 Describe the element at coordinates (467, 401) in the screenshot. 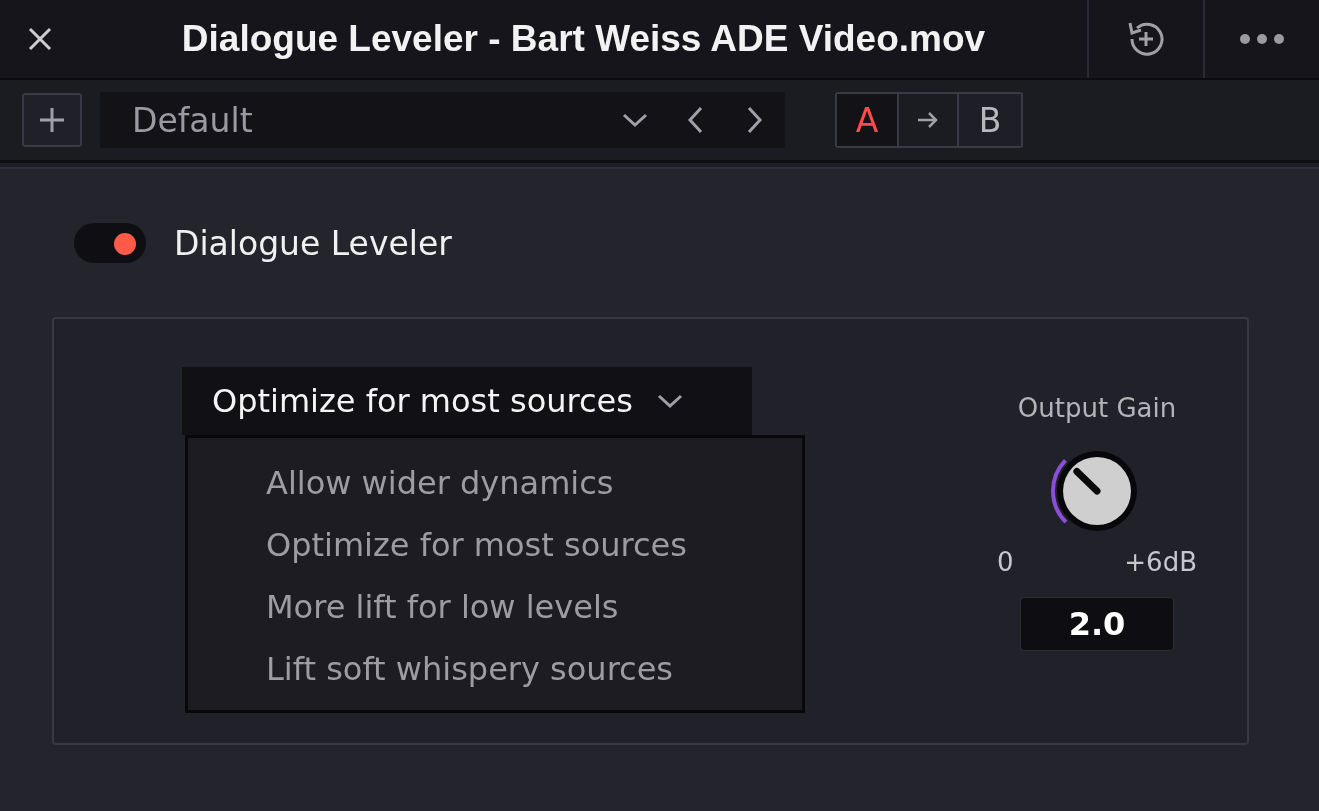

I see `mode-dropdown: Optimize for most sources` at that location.